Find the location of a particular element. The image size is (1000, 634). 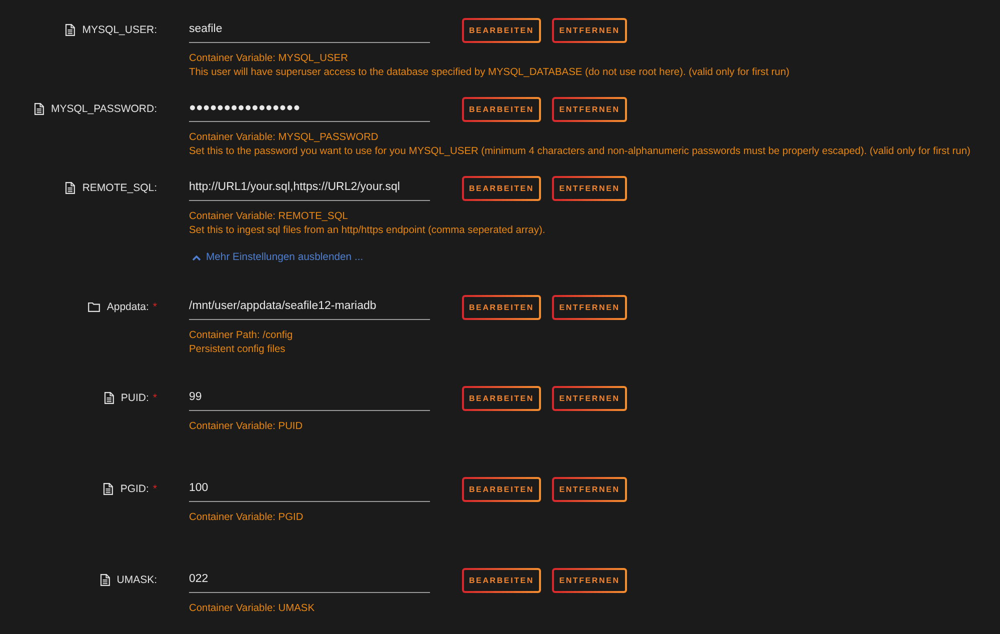

field-label: MYSQL_PASSWORD: is located at coordinates (104, 109).